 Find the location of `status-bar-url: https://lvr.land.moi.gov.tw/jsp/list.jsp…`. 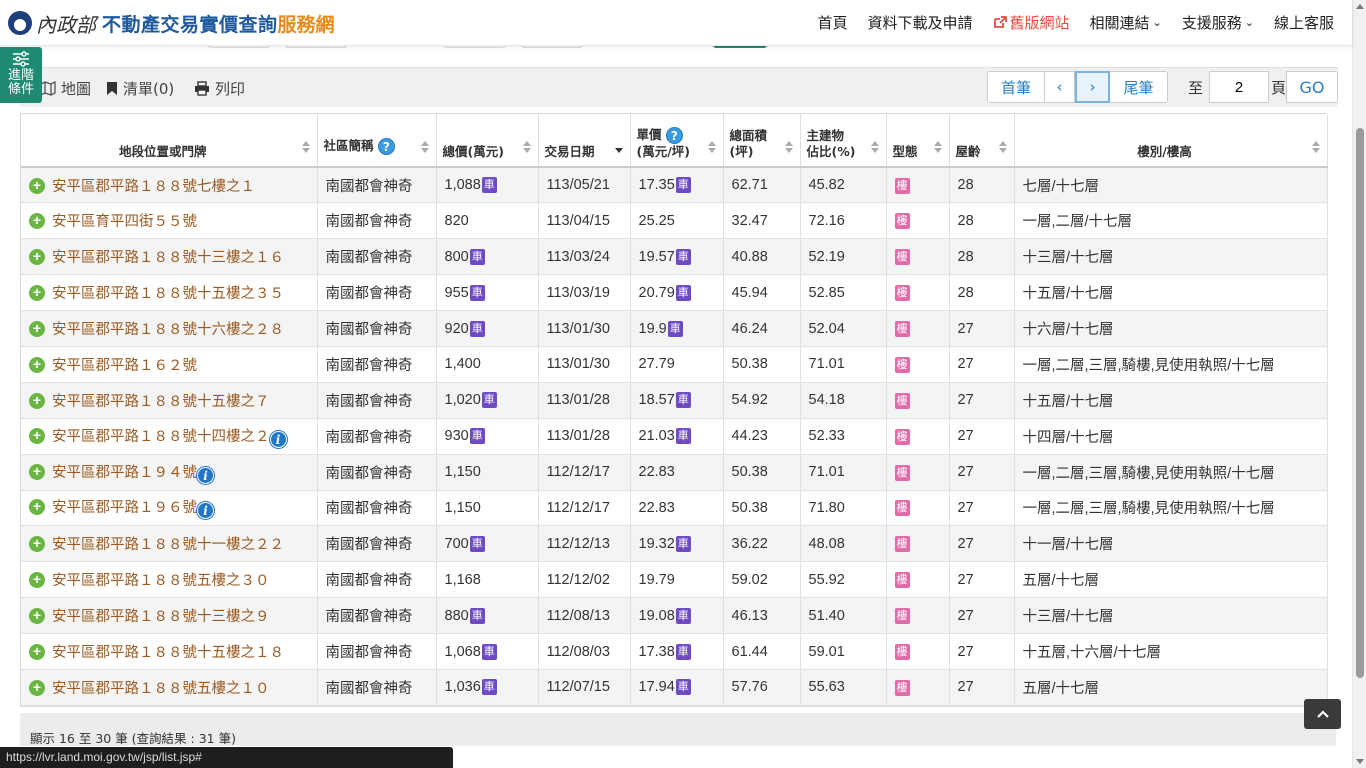

status-bar-url: https://lvr.land.moi.gov.tw/jsp/list.jsp… is located at coordinates (226, 757).